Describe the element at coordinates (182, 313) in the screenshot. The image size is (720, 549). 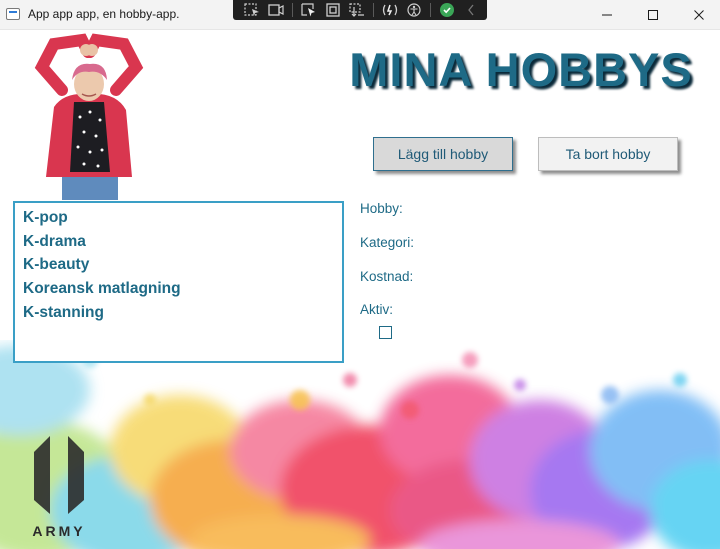
I see `list-item: K-stanning` at that location.